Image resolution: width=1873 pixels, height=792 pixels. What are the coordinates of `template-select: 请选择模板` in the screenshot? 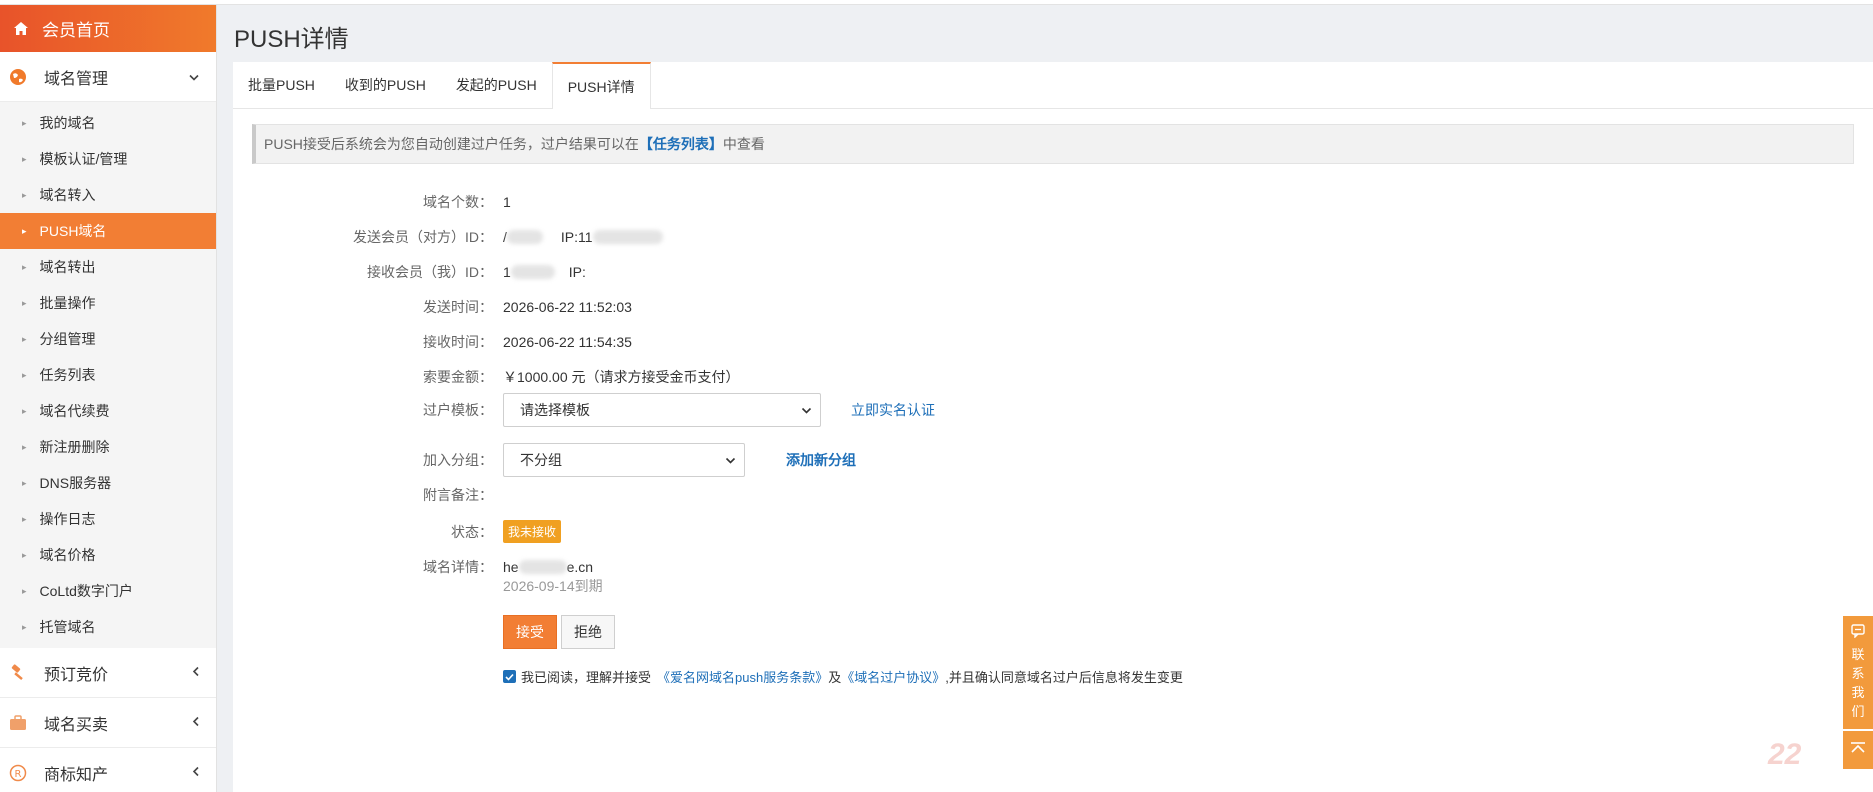 It's located at (662, 410).